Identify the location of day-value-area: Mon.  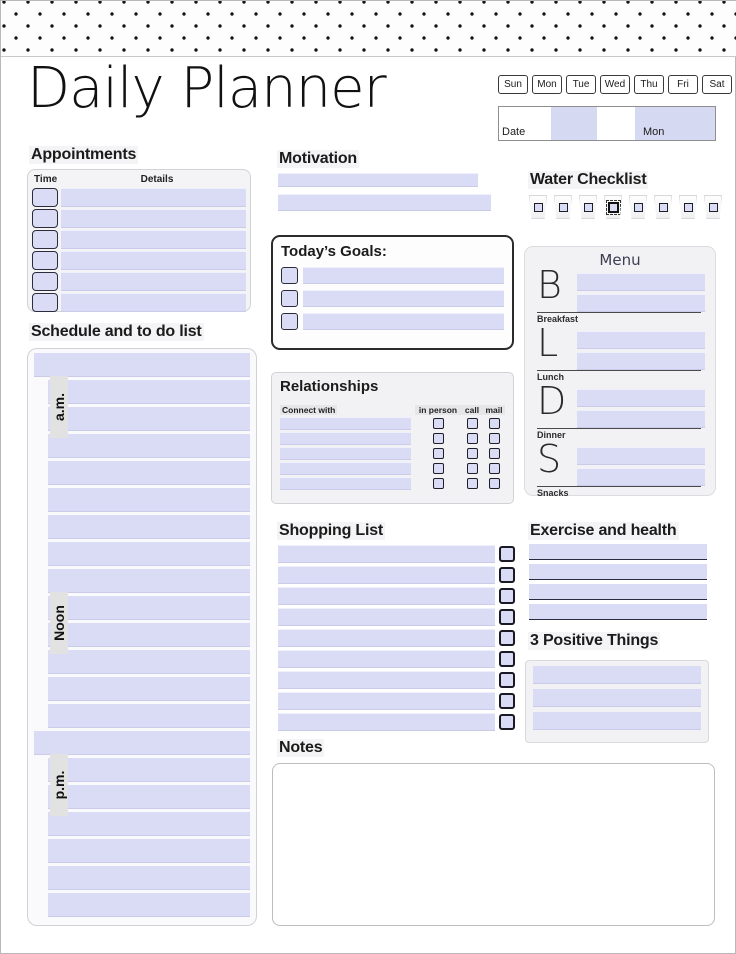
(675, 123).